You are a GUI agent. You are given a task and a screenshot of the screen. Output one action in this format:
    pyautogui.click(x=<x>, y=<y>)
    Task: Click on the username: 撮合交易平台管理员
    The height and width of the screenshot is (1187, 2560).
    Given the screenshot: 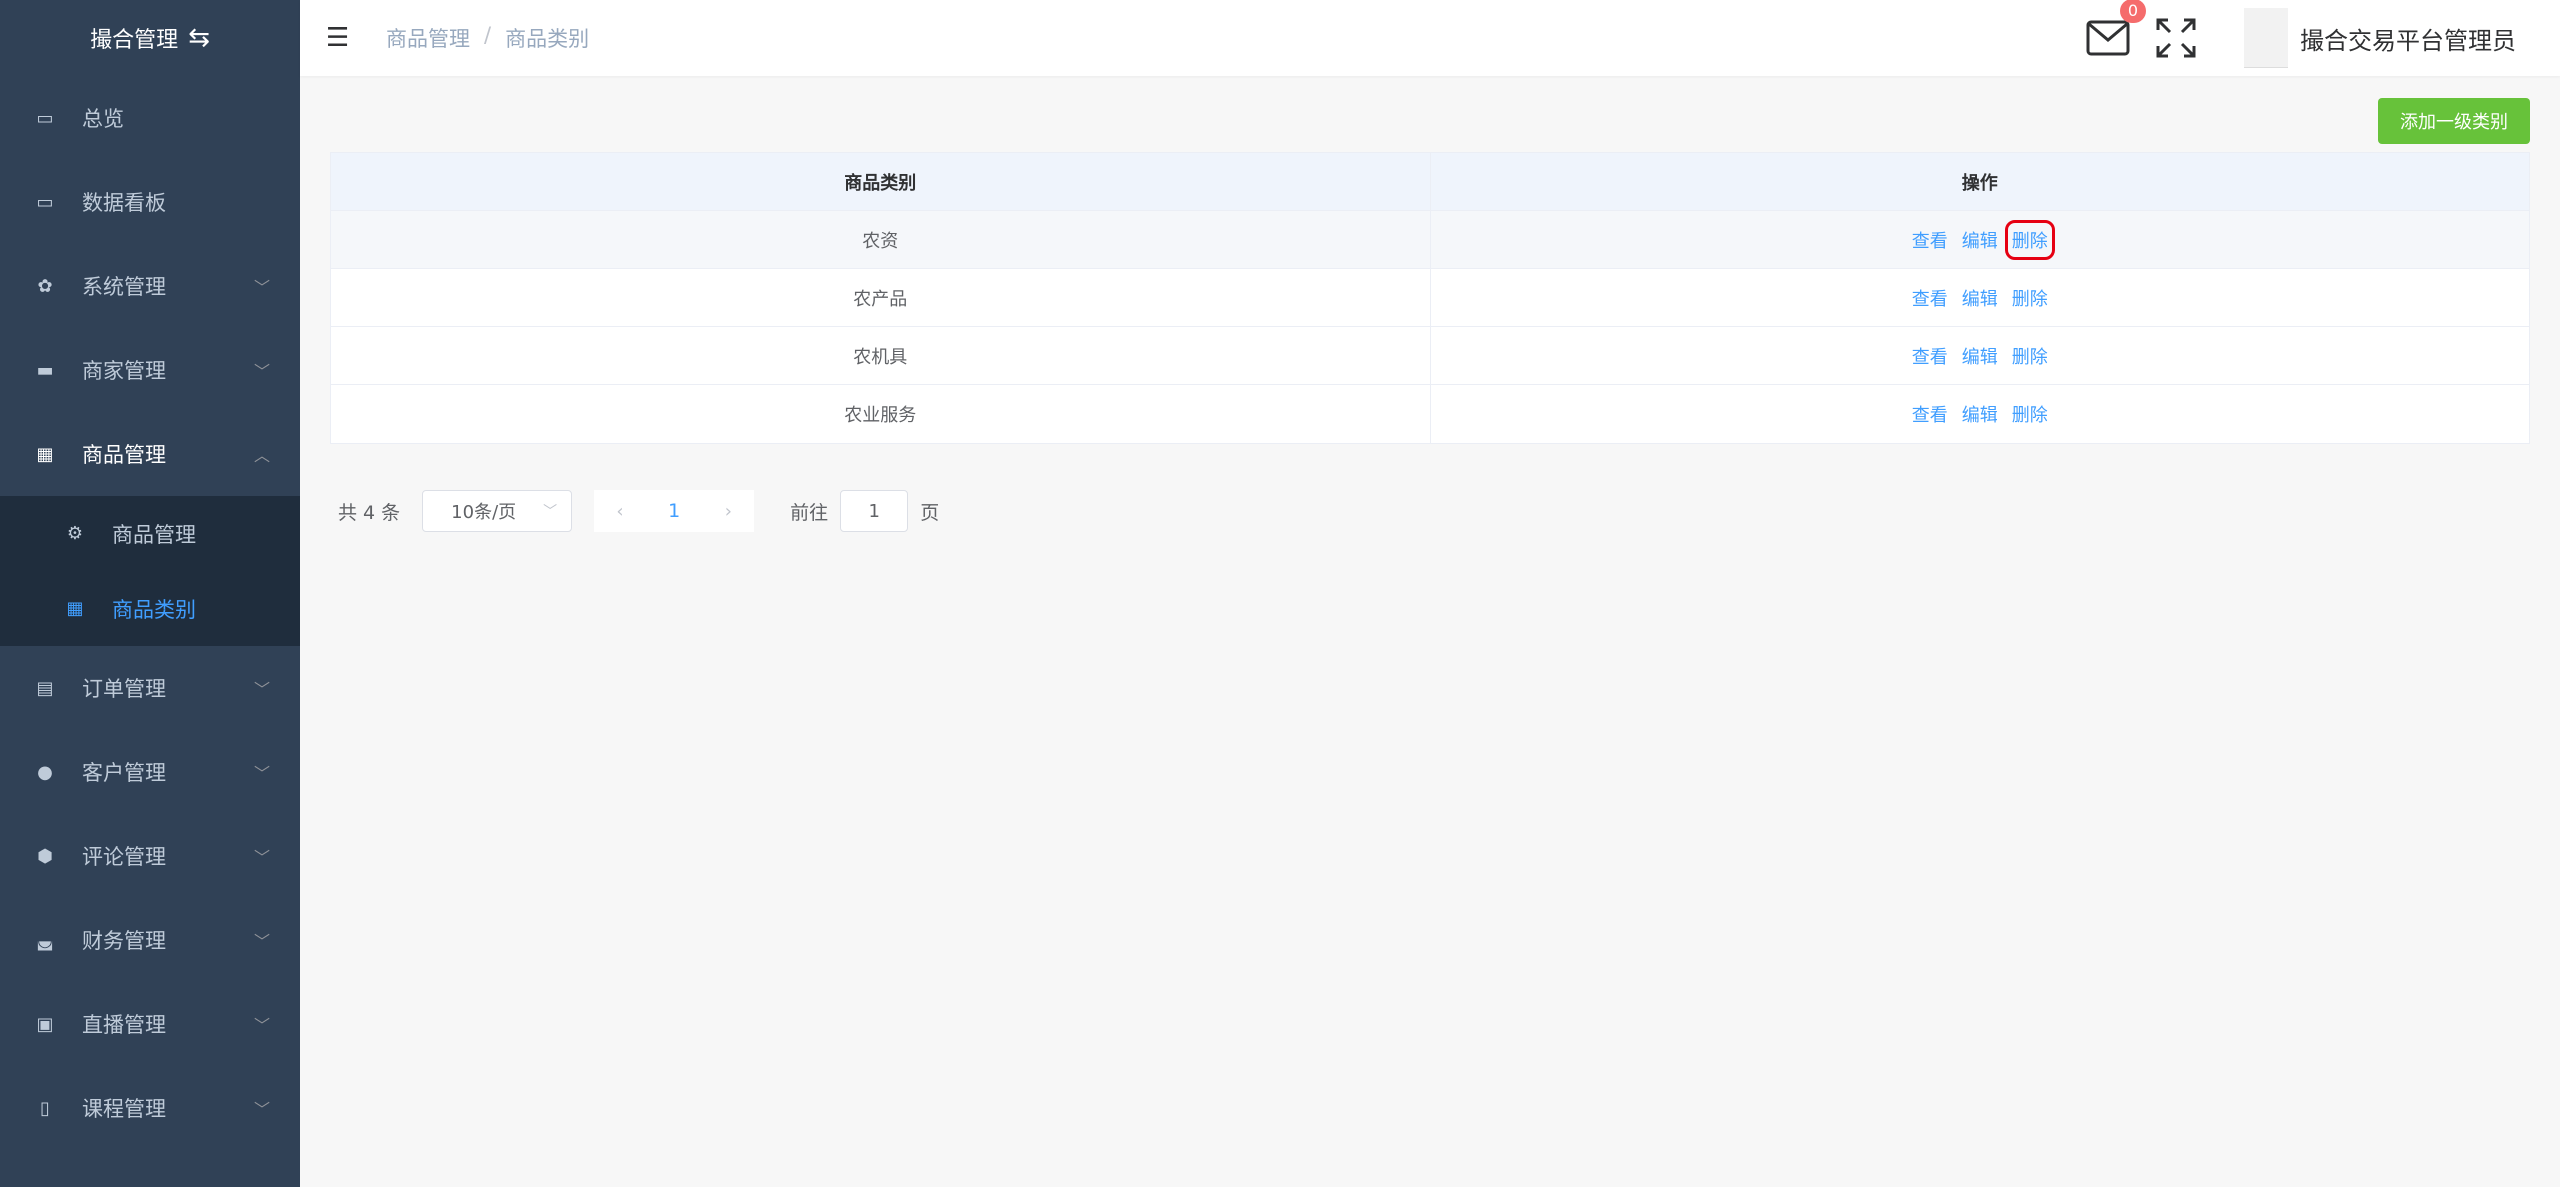 What is the action you would take?
    pyautogui.click(x=2408, y=38)
    